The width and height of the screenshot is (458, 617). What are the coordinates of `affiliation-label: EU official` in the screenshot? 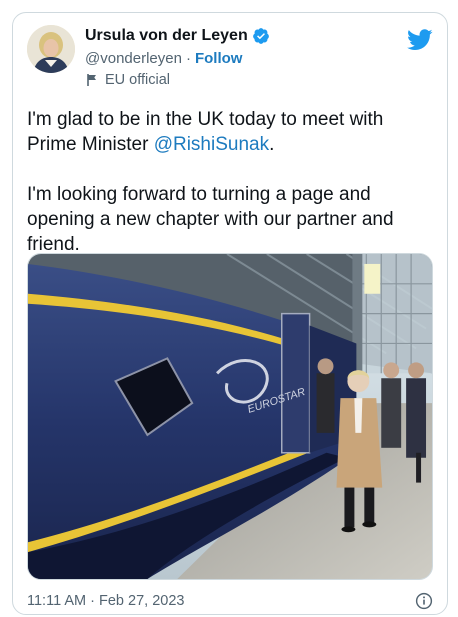 It's located at (127, 80).